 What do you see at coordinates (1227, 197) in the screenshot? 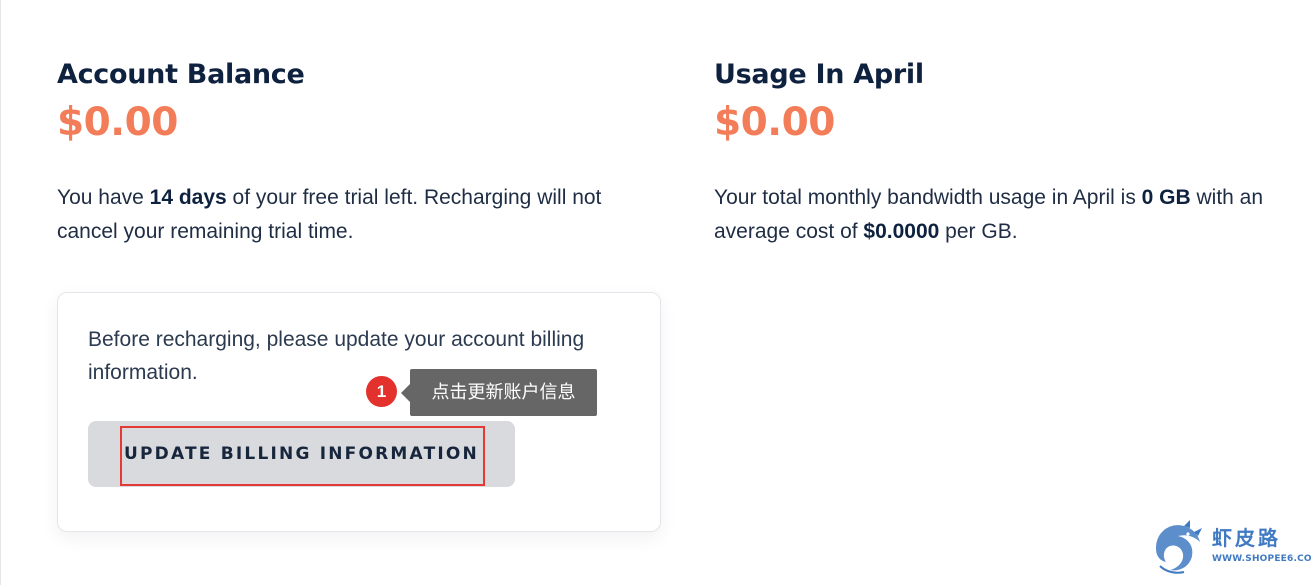
I see `usage-desc-mid: with an` at bounding box center [1227, 197].